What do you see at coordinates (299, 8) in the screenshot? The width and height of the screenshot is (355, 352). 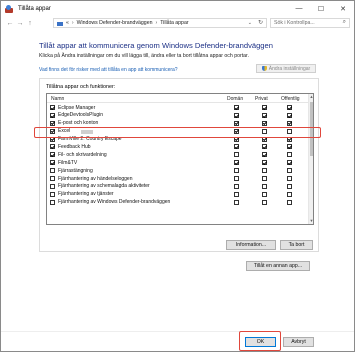 I see `minimize-button: —` at bounding box center [299, 8].